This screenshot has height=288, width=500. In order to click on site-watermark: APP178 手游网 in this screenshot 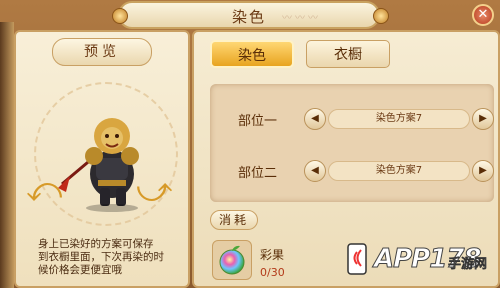, I will do `click(415, 260)`.